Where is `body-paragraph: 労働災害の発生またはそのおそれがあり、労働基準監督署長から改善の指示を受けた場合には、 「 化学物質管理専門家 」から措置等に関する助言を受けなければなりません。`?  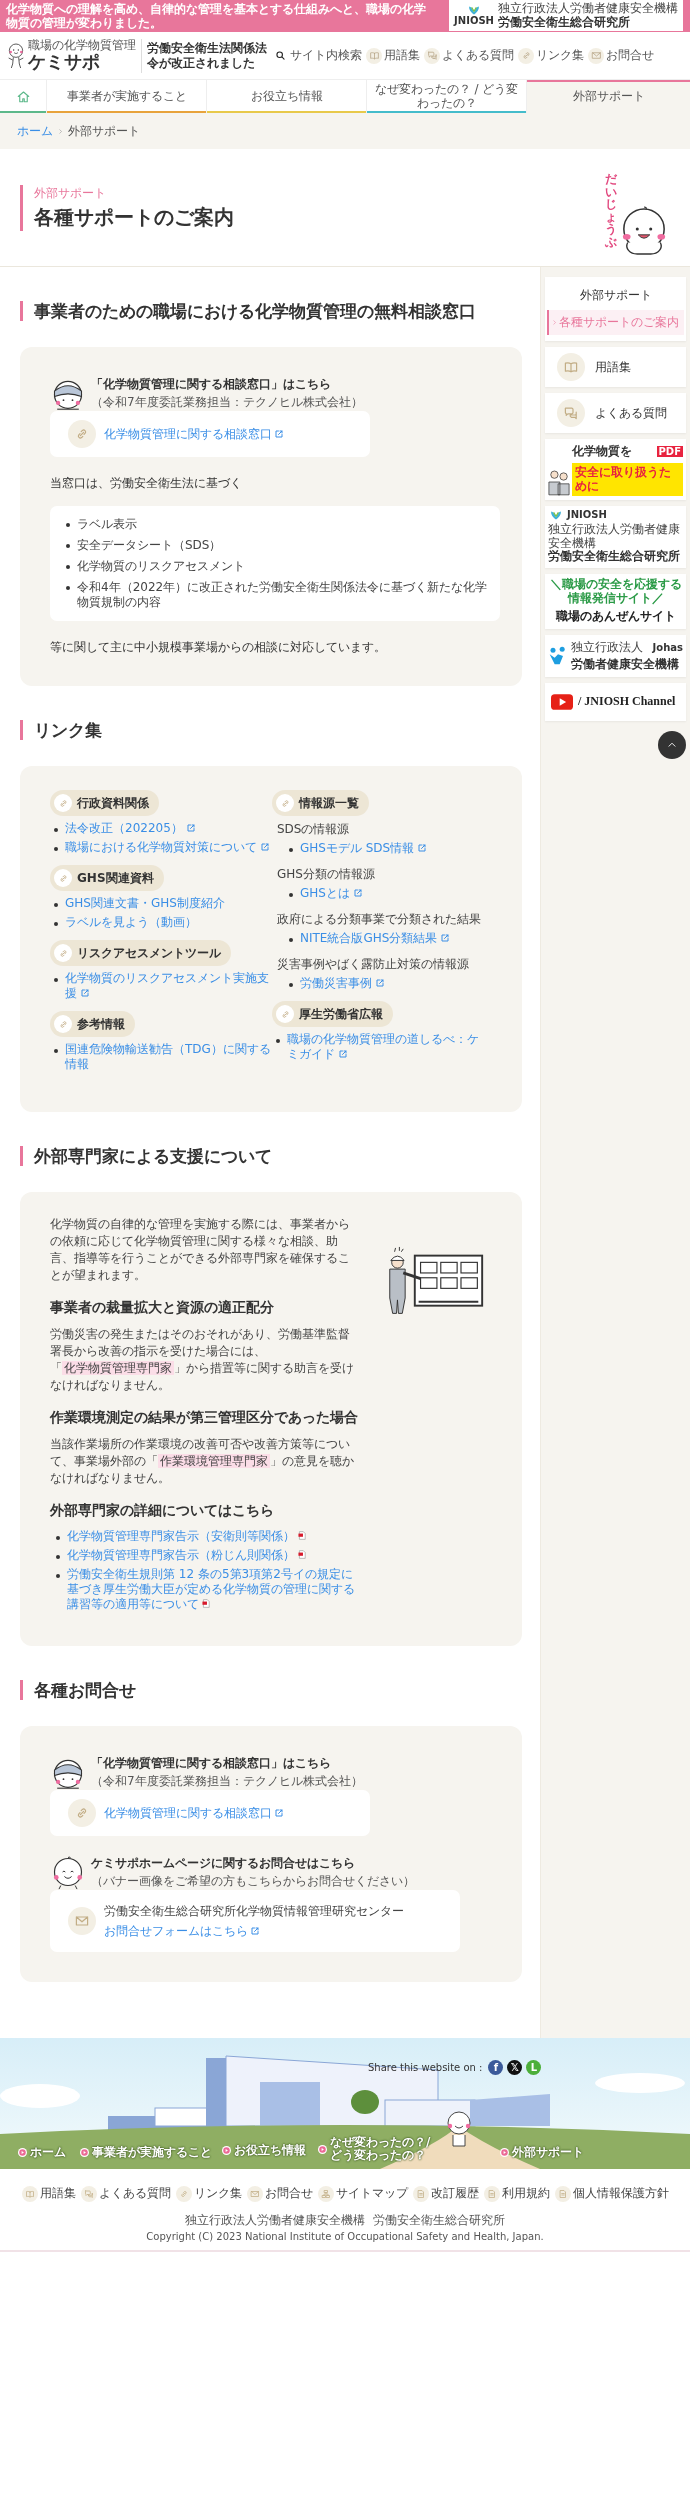
body-paragraph: 労働災害の発生またはそのおそれがあり、労働基準監督署長から改善の指示を受けた場合には、 「 化学物質管理専門家 」から措置等に関する助言を受けなければなりません。 is located at coordinates (202, 1360).